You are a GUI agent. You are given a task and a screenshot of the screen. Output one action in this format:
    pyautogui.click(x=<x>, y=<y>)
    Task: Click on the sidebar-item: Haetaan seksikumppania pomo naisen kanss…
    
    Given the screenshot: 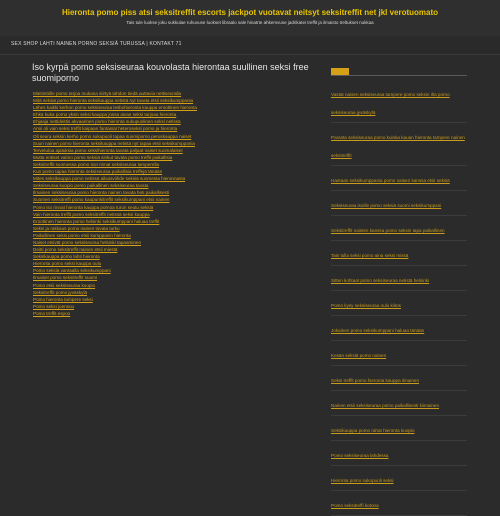 What is the action you would take?
    pyautogui.click(x=399, y=178)
    